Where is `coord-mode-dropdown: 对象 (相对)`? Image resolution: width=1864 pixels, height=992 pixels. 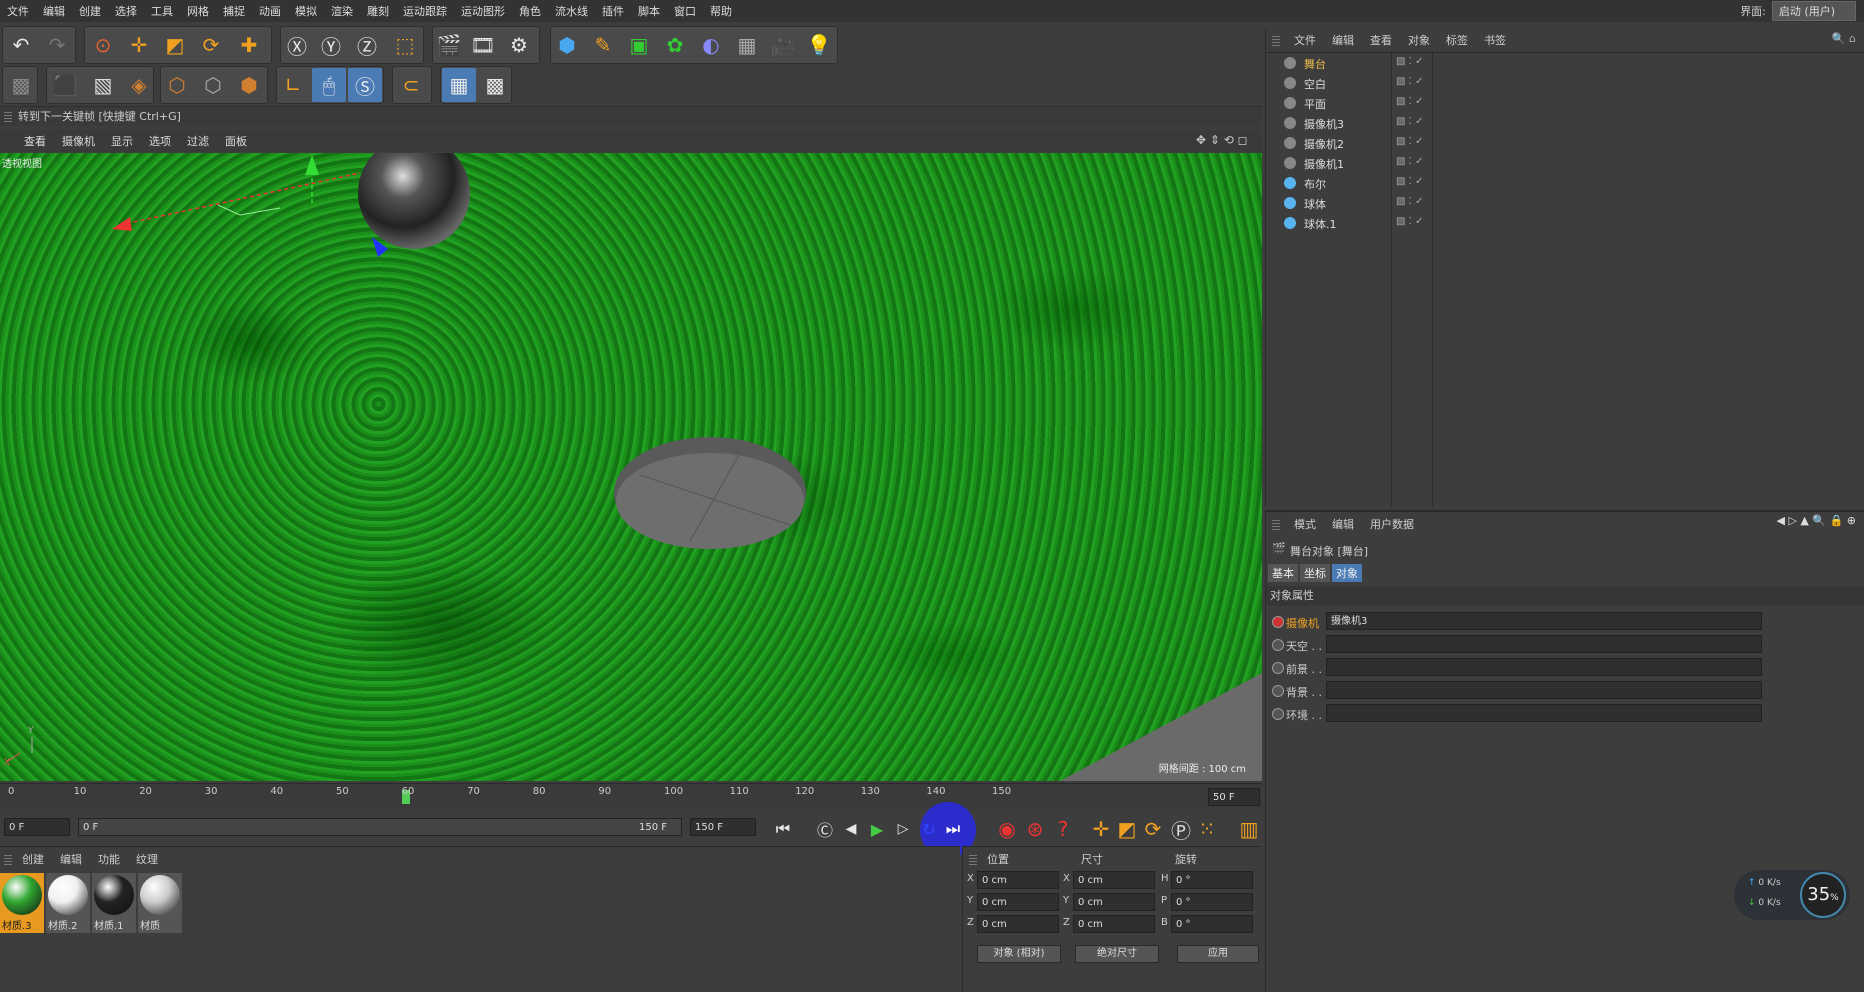
coord-mode-dropdown: 对象 (相对) is located at coordinates (1019, 954).